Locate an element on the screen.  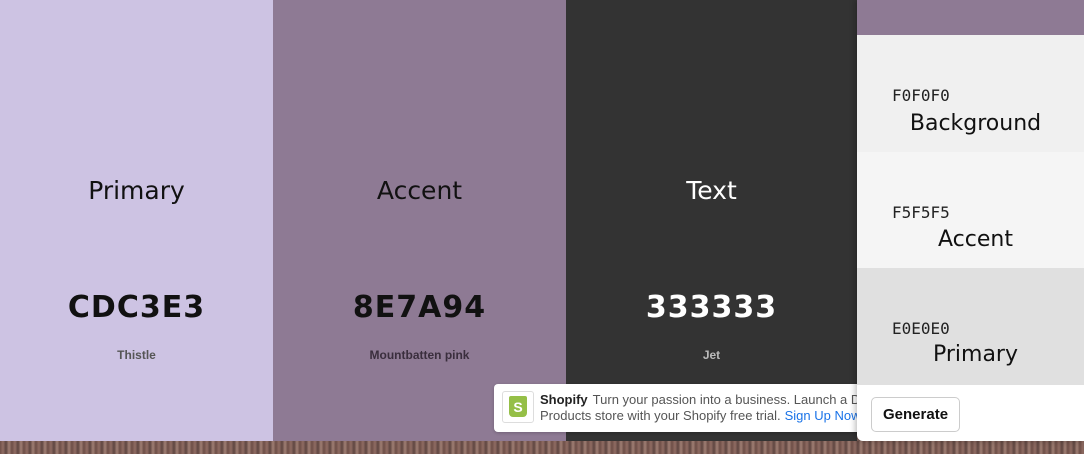
panel-row-hex: E0E0E0 is located at coordinates (921, 328).